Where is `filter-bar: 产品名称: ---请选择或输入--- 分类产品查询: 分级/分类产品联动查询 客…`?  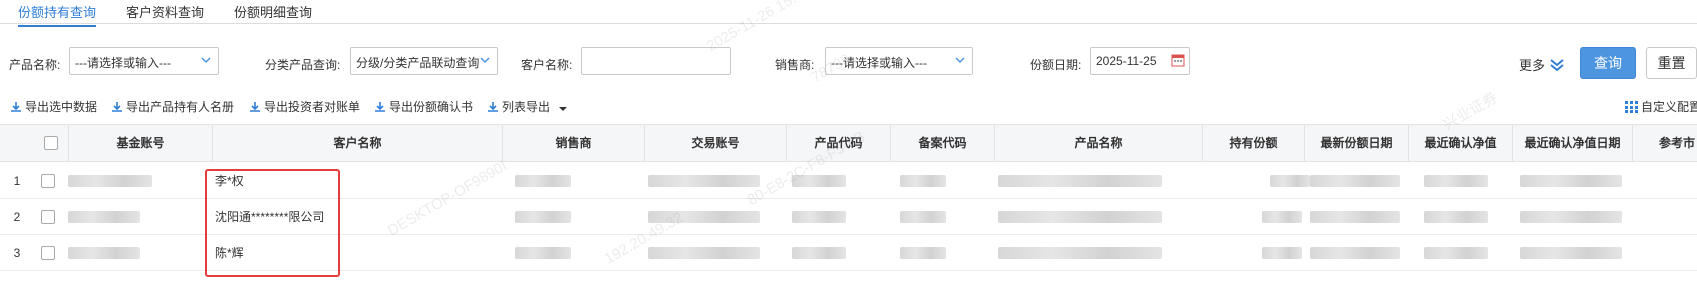 filter-bar: 产品名称: ---请选择或输入--- 分类产品查询: 分级/分类产品联动查询 客… is located at coordinates (848, 63).